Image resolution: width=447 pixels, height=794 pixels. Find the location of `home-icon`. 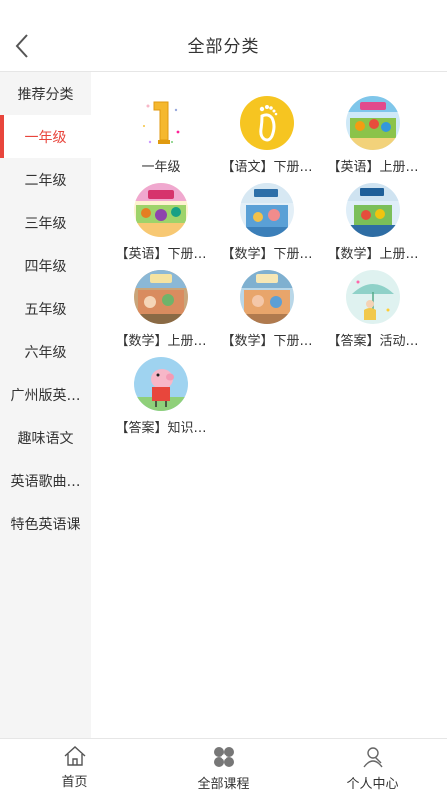

home-icon is located at coordinates (74, 756).